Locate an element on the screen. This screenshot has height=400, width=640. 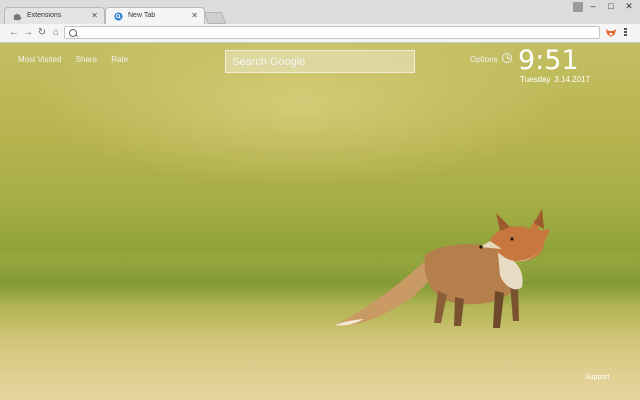
search-box is located at coordinates (320, 61).